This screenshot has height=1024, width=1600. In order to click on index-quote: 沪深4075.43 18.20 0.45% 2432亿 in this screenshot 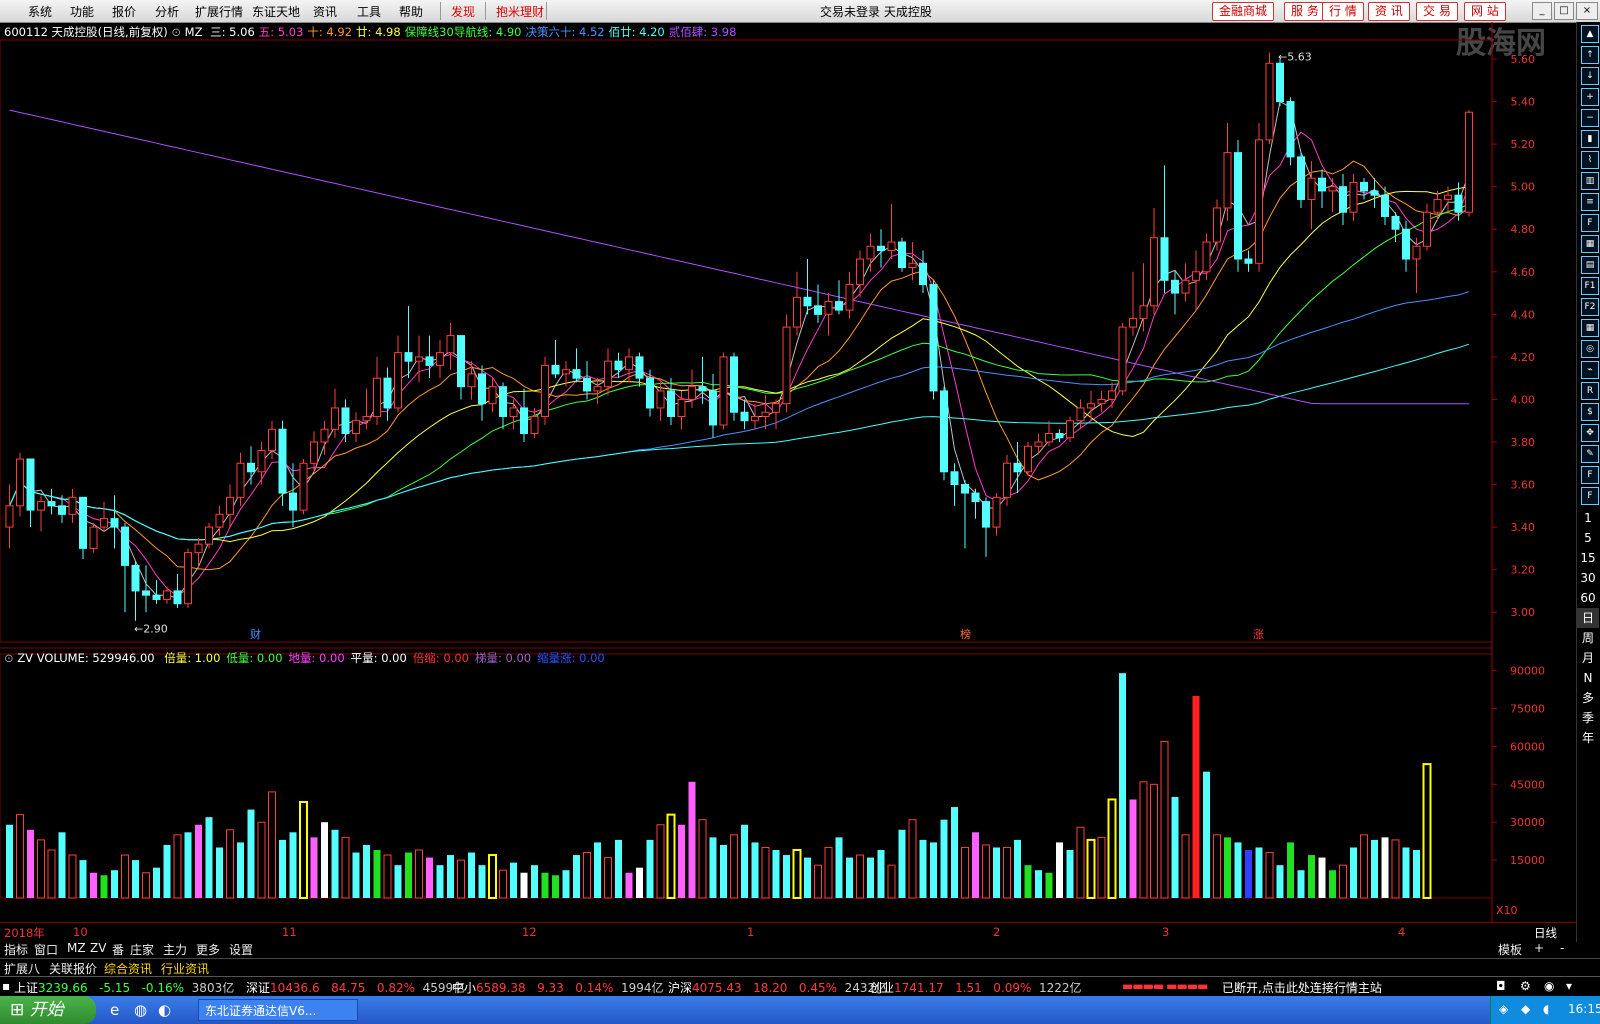, I will do `click(777, 987)`.